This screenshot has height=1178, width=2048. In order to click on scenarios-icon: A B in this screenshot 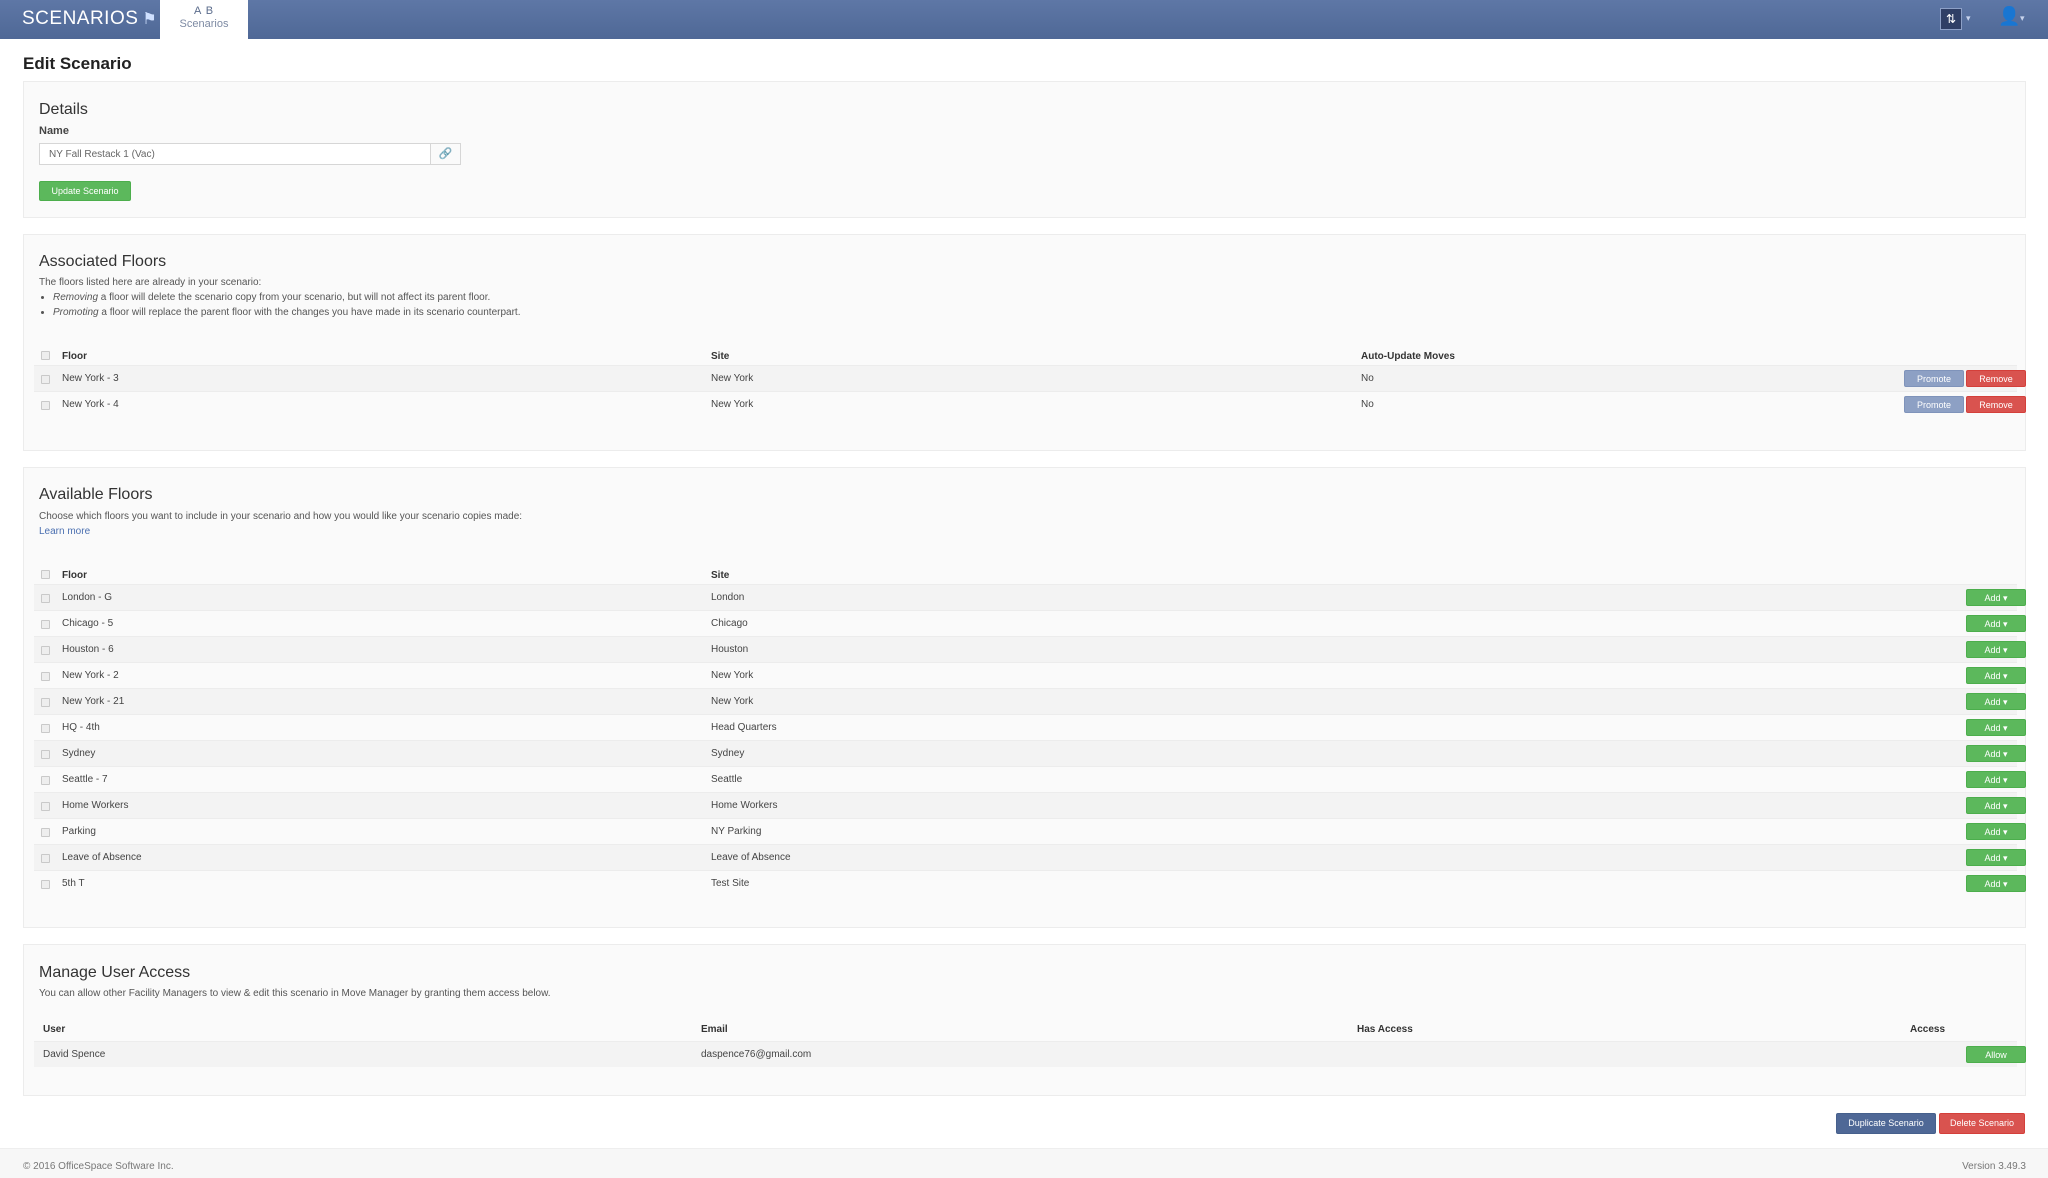, I will do `click(204, 11)`.